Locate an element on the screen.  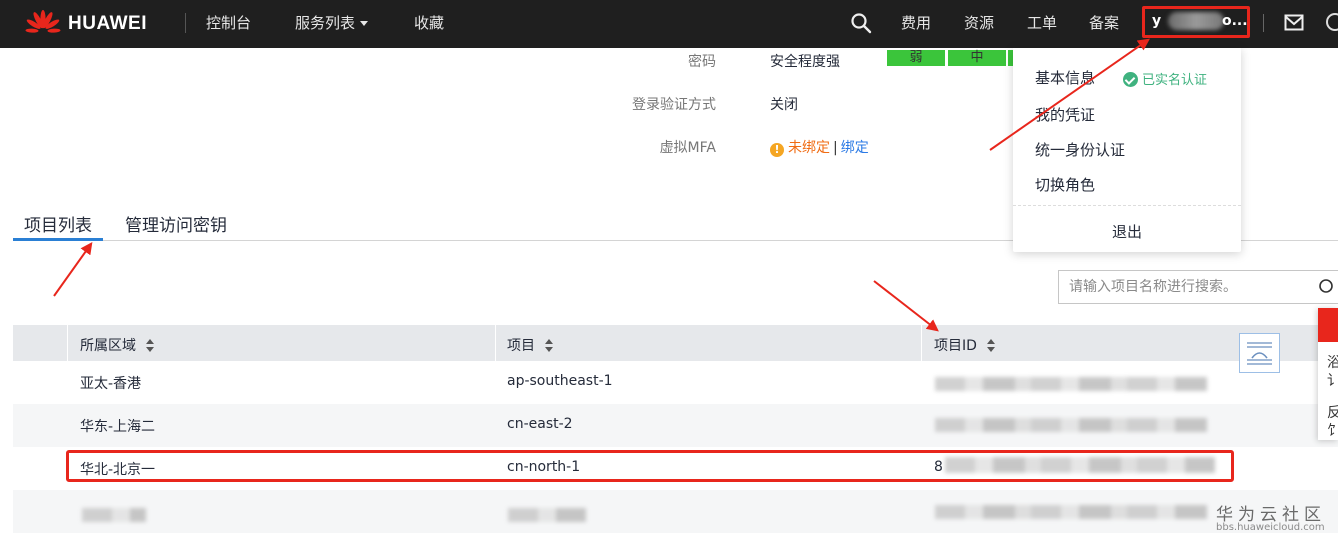
strength-medium: 中 is located at coordinates (977, 58).